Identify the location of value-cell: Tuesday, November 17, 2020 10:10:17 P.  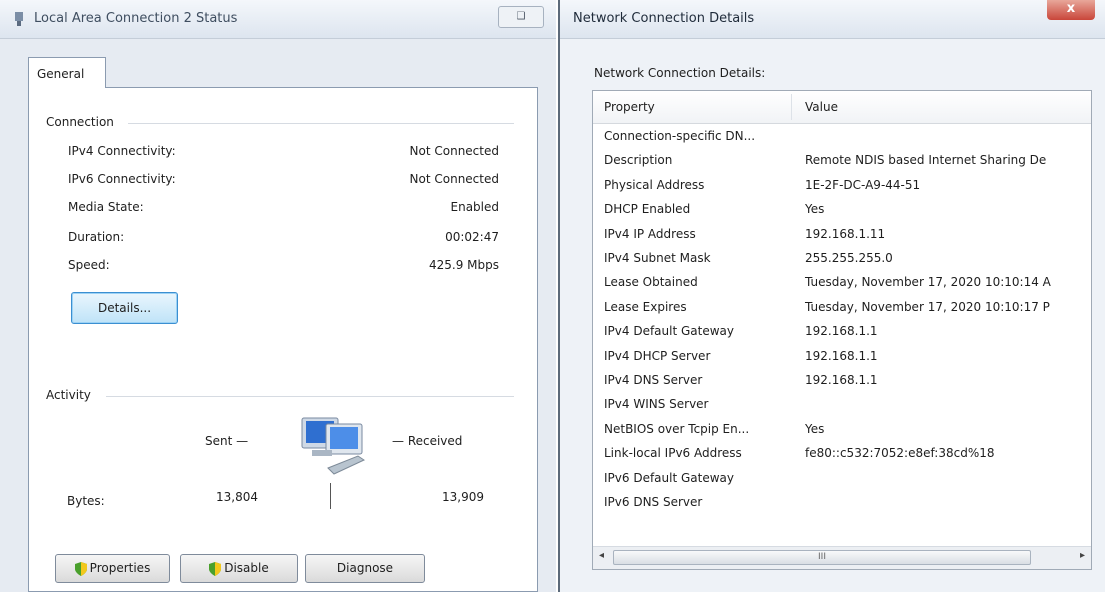
(927, 306).